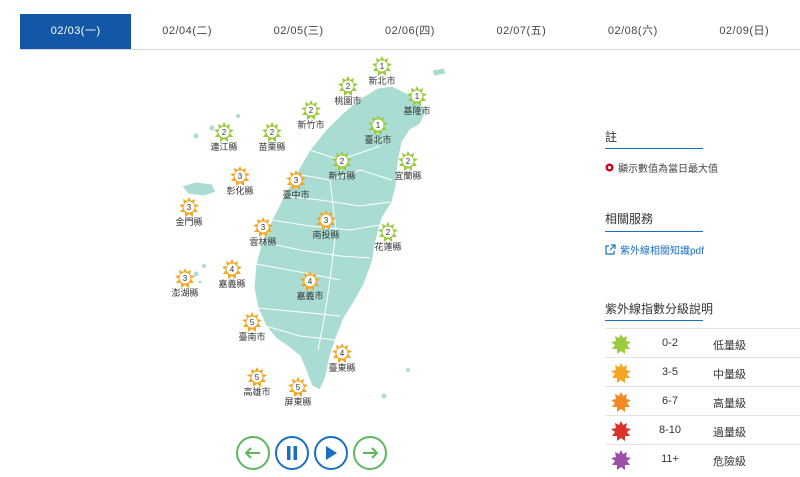 This screenshot has height=477, width=800. I want to click on station-taitung: 4 臺東縣, so click(342, 358).